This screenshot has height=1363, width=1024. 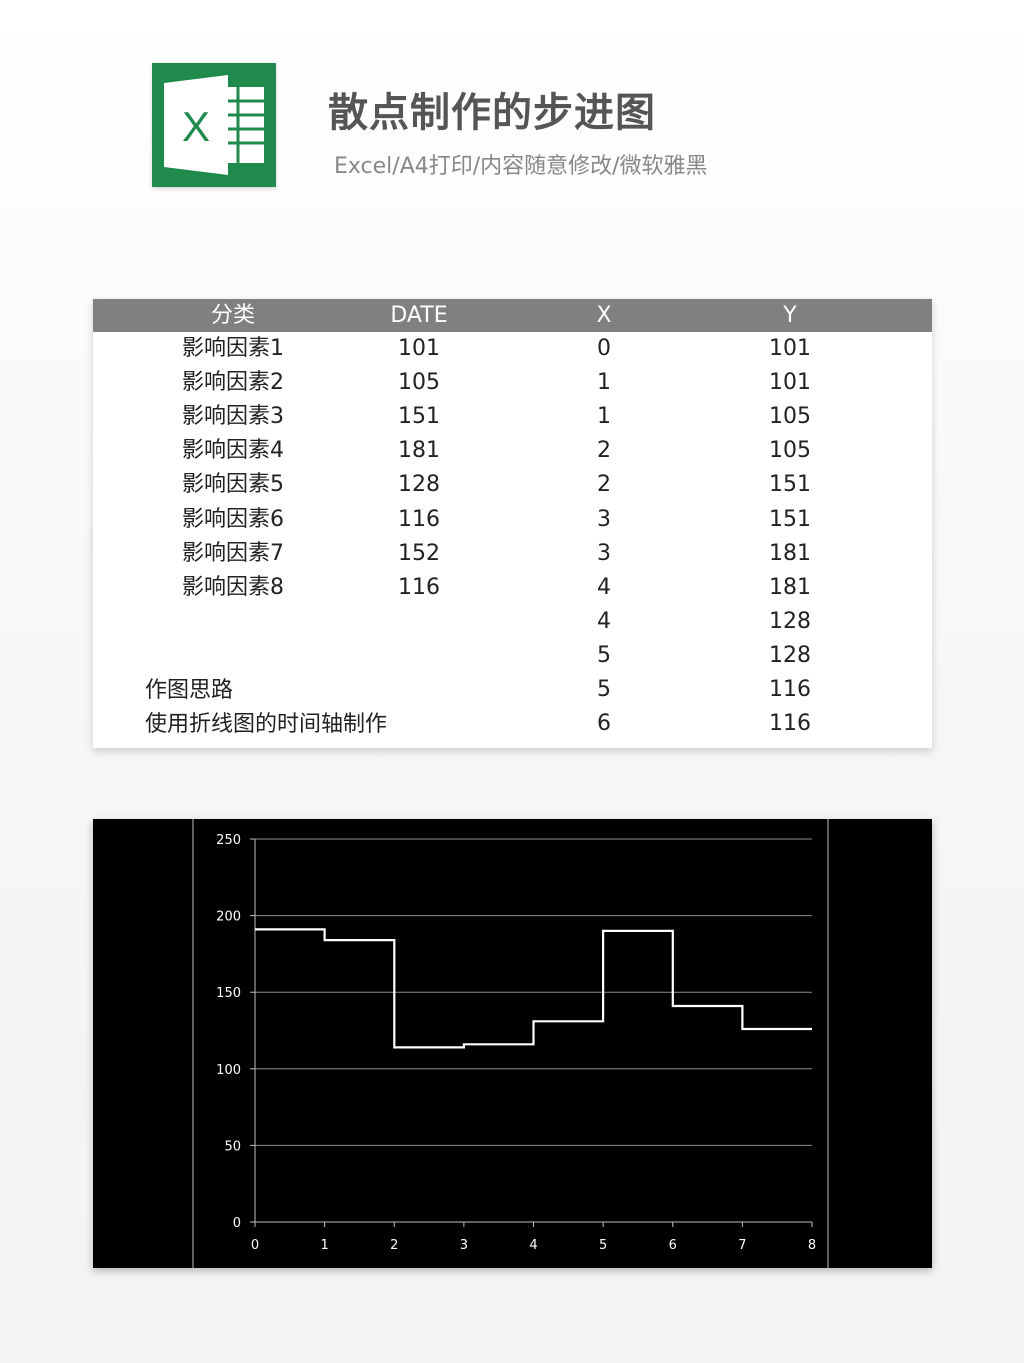 I want to click on x-tick-label: 8, so click(x=812, y=1245).